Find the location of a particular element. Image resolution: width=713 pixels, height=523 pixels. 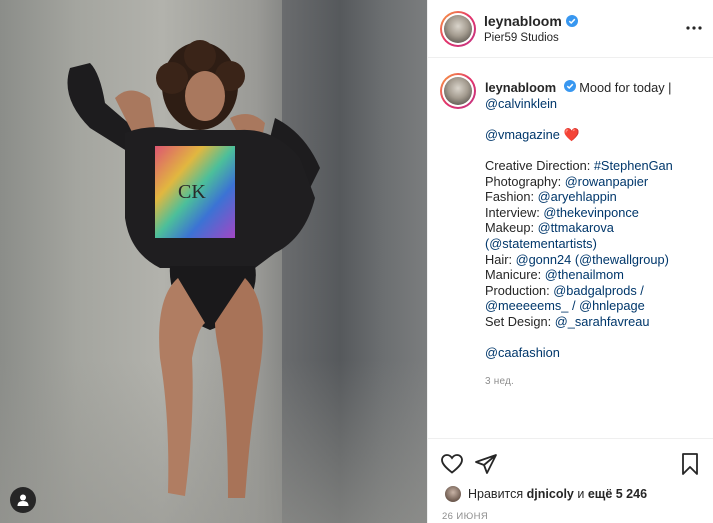

svg-text: CK is located at coordinates (192, 192).